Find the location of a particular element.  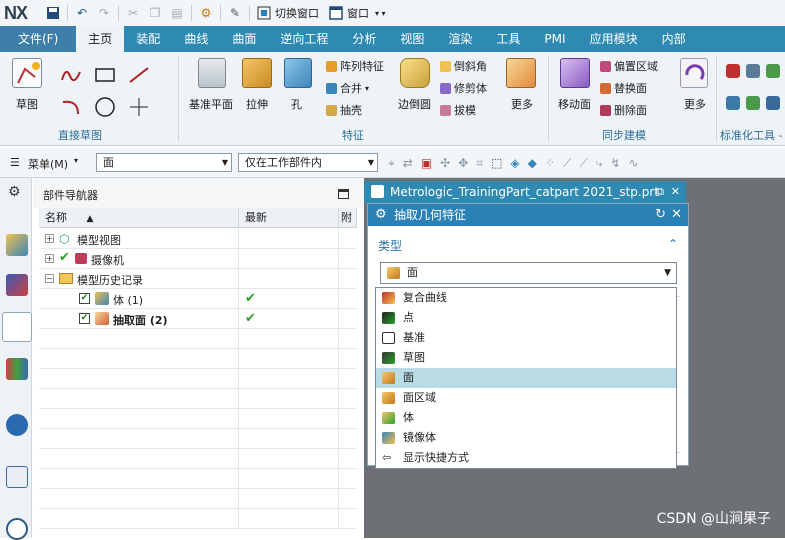

snap-icon: ⁘ is located at coordinates (550, 163).